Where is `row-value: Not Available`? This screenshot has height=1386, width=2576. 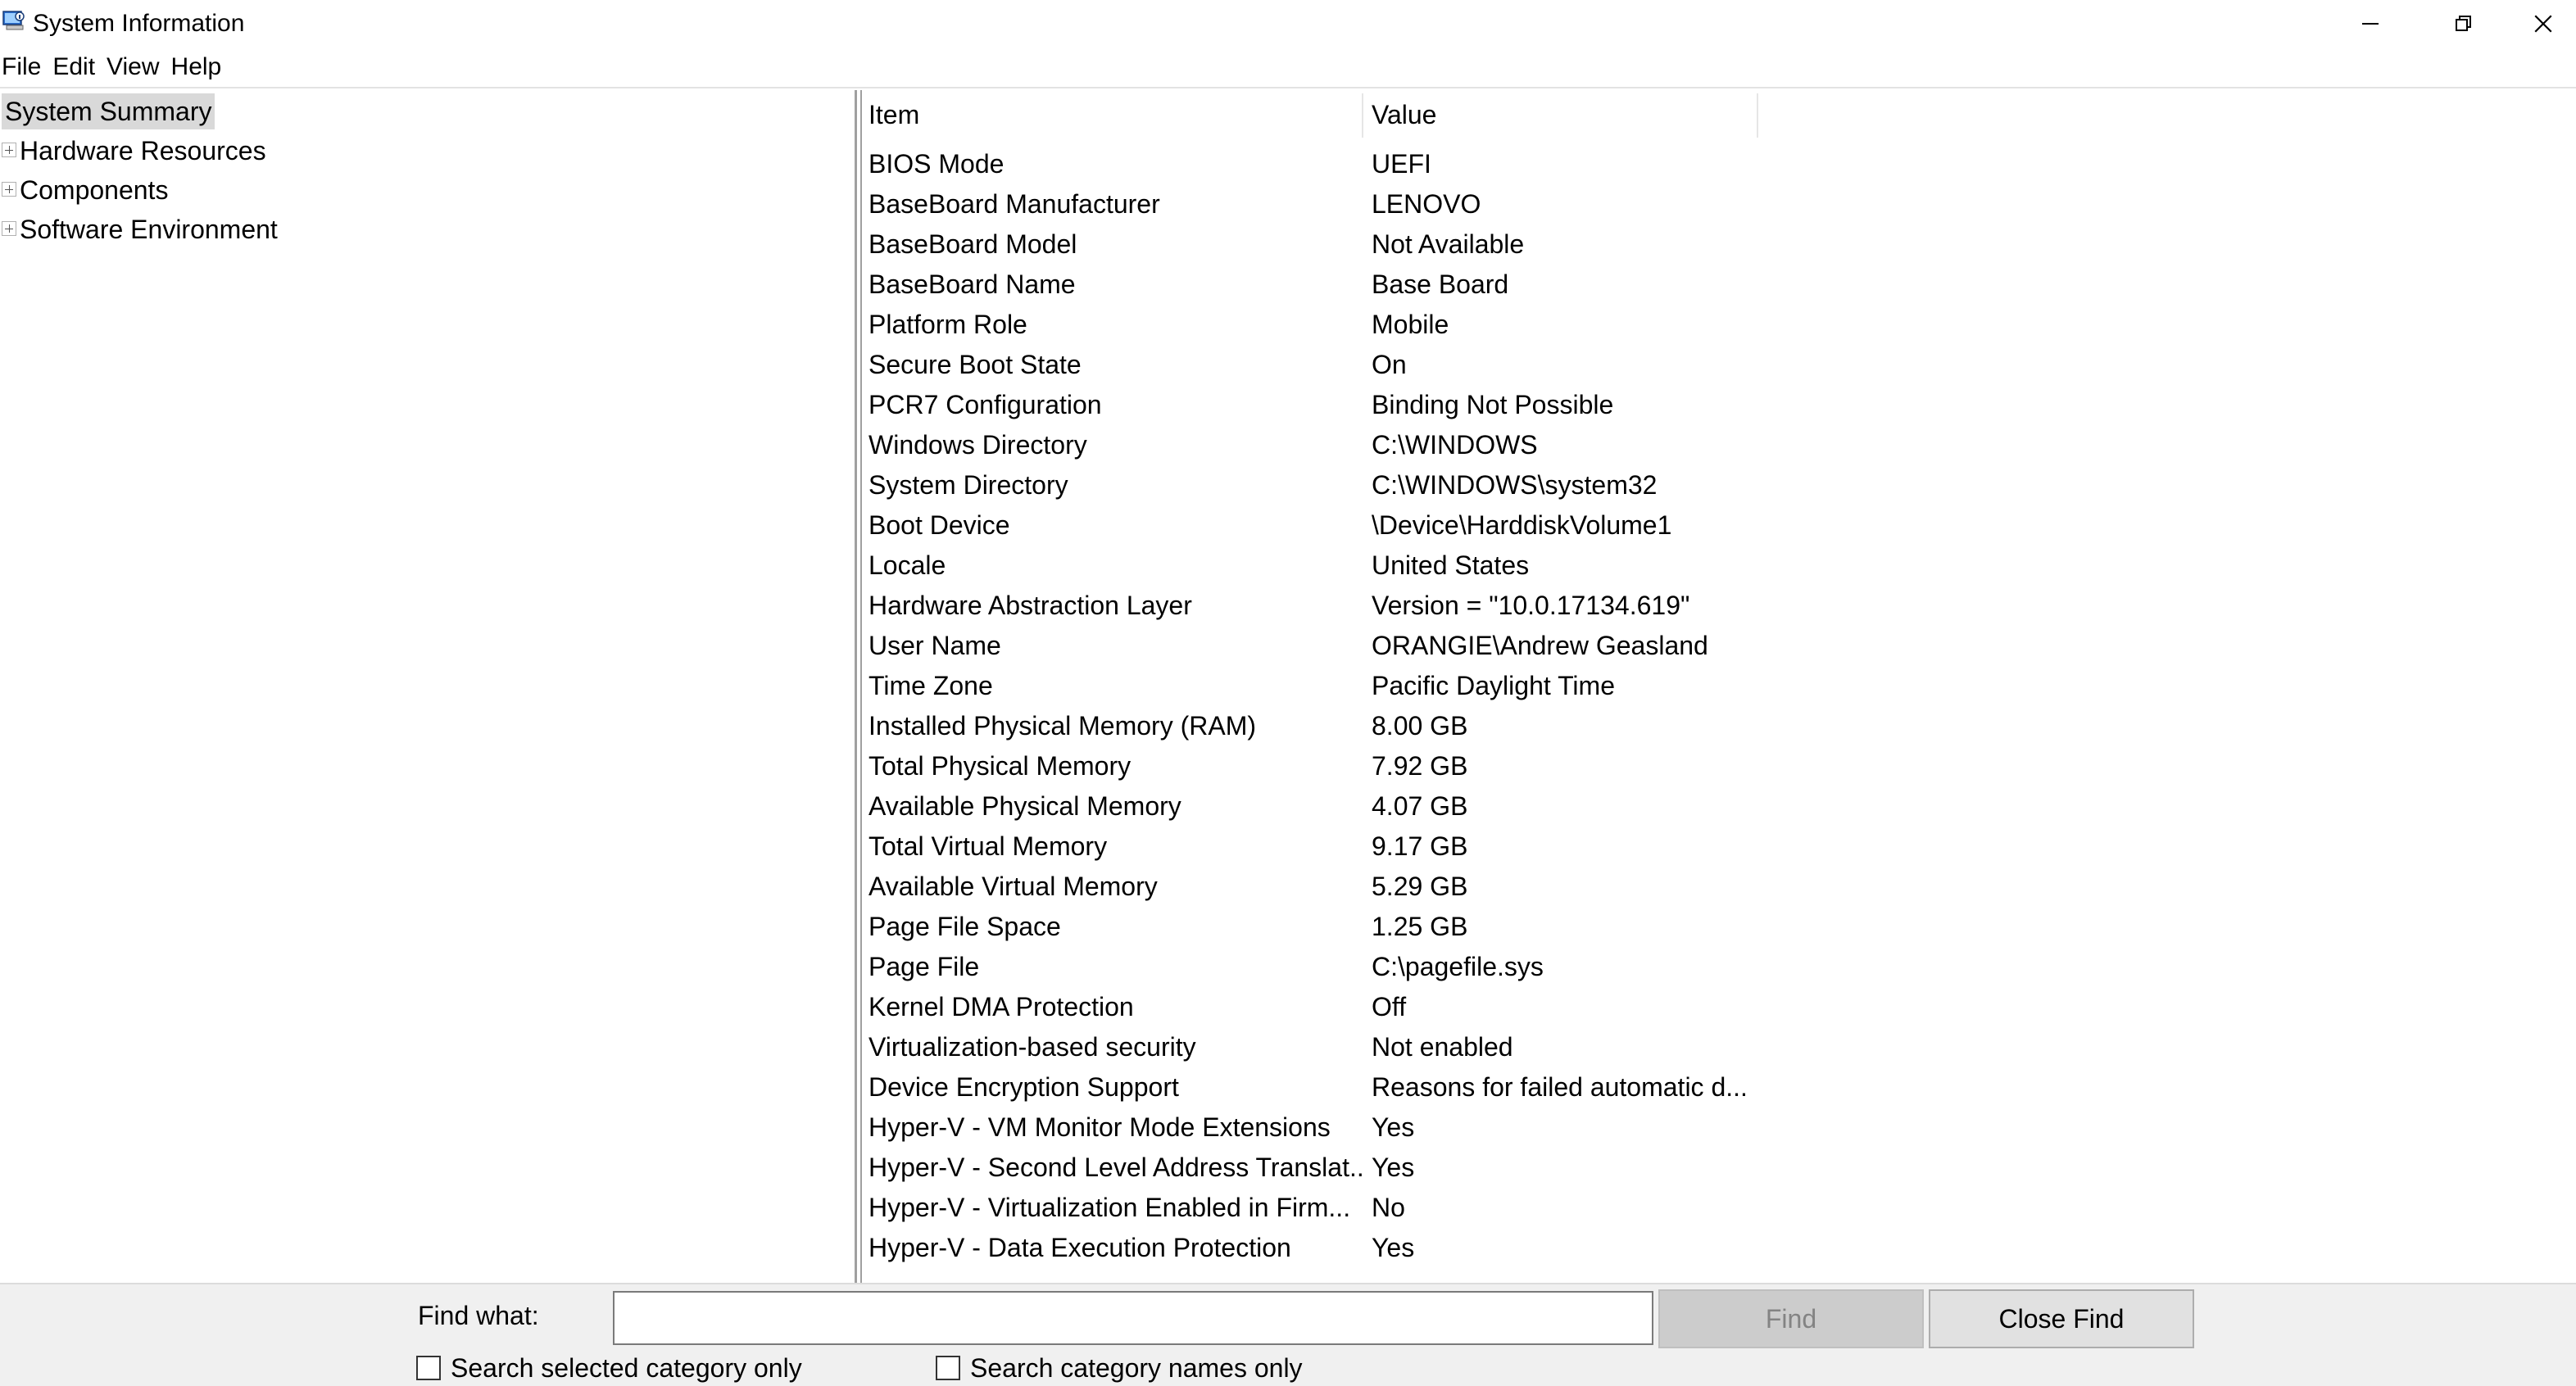 row-value: Not Available is located at coordinates (1448, 244).